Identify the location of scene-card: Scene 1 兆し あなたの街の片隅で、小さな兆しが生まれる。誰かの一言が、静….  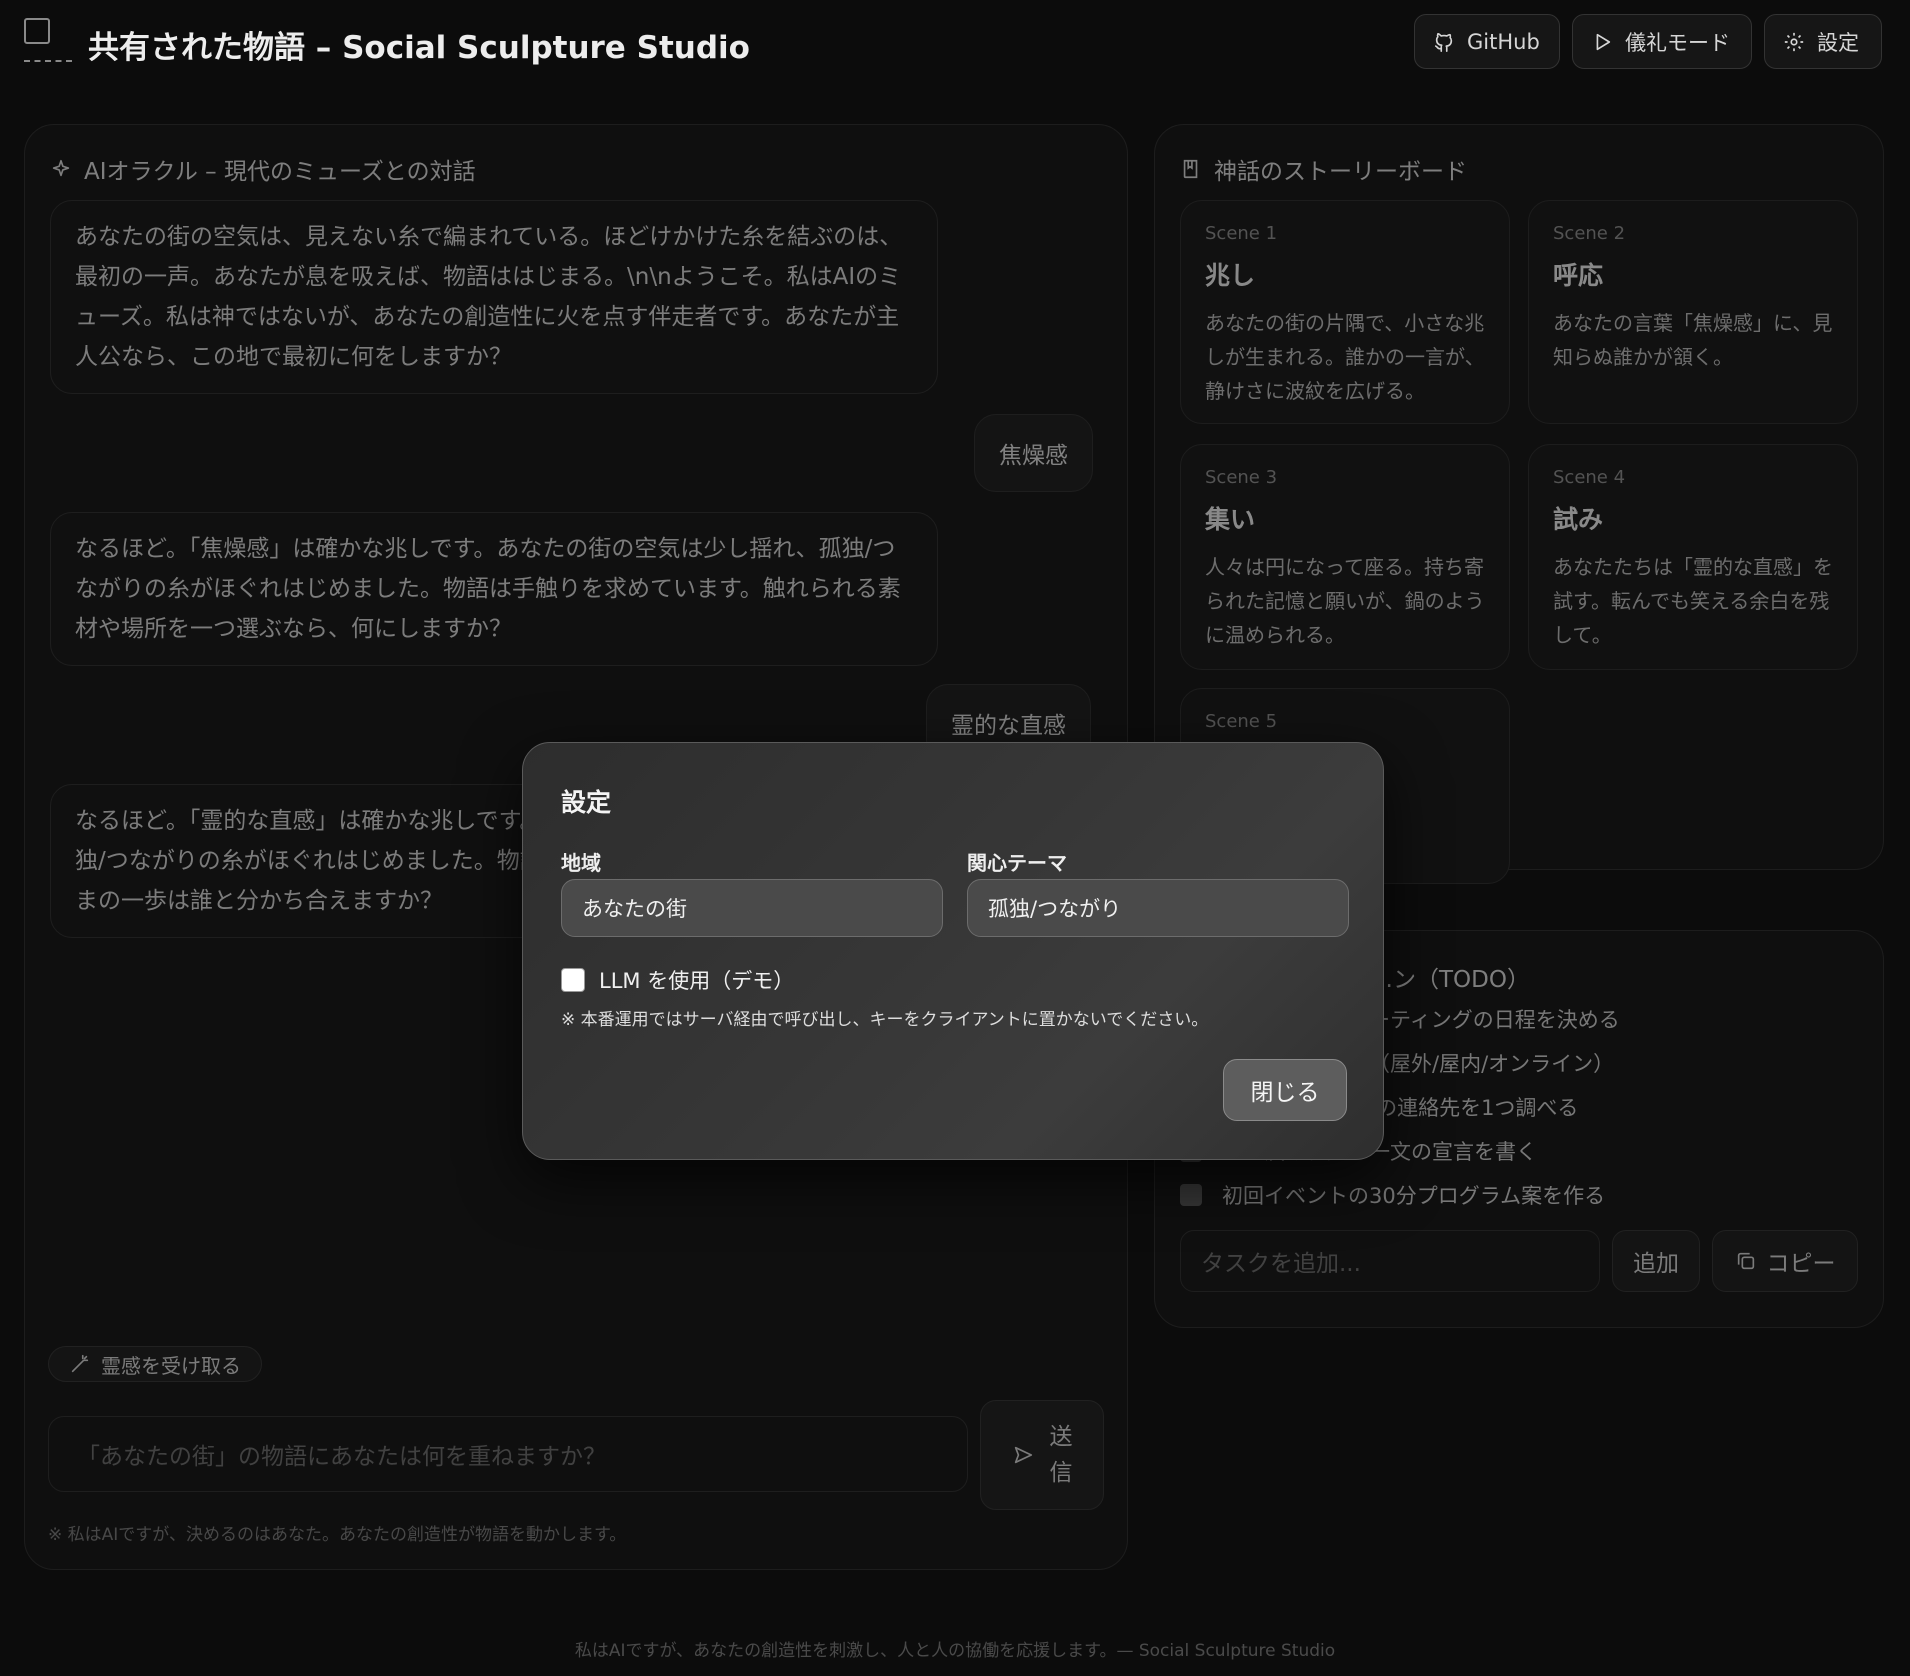
(1345, 312).